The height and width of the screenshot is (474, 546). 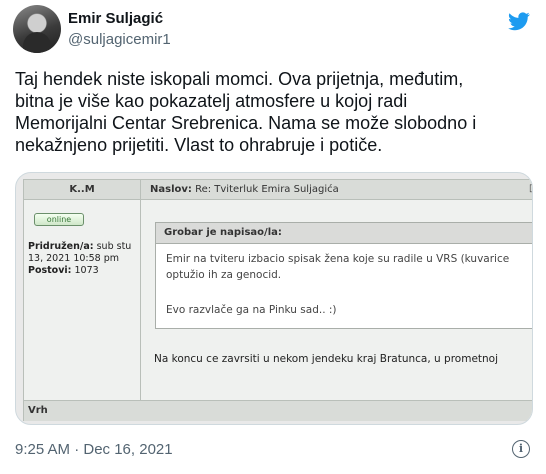 What do you see at coordinates (50, 270) in the screenshot?
I see `posts-label: Postovi:` at bounding box center [50, 270].